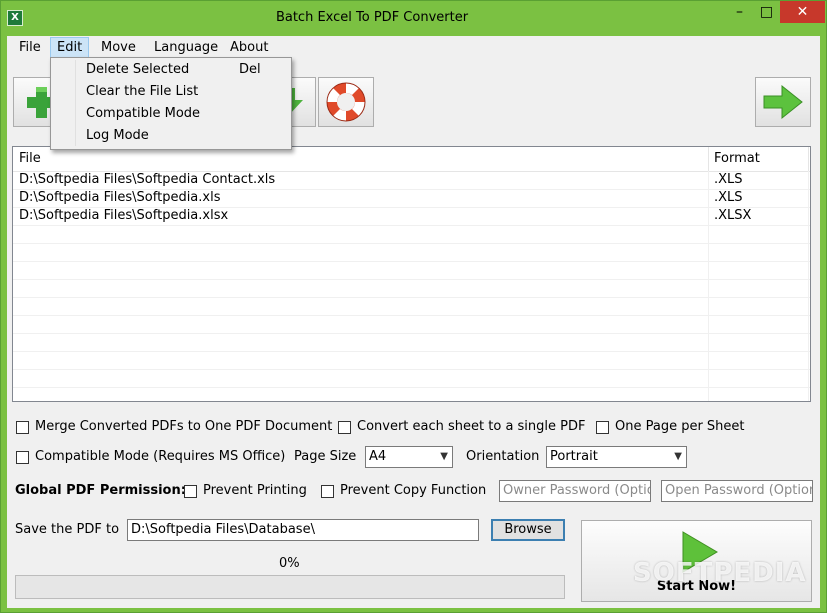 The image size is (827, 613). I want to click on prevent-printing-label: Prevent Printing, so click(255, 490).